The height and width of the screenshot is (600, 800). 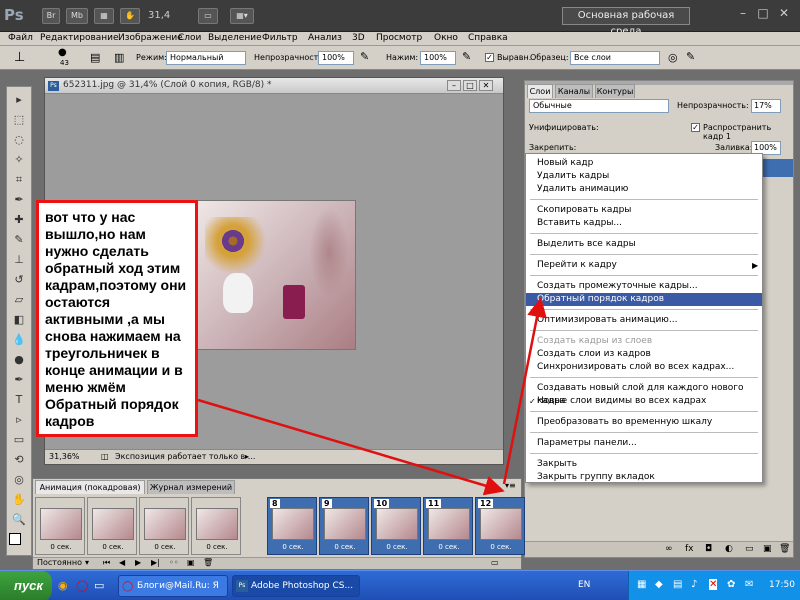 I want to click on gradient-tool-icon: ◧, so click(x=19, y=320).